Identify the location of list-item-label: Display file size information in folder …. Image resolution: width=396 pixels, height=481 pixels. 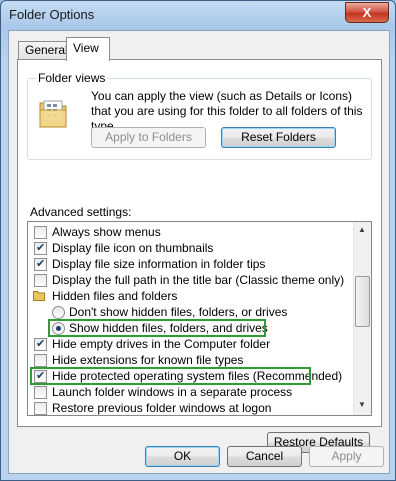
(159, 264).